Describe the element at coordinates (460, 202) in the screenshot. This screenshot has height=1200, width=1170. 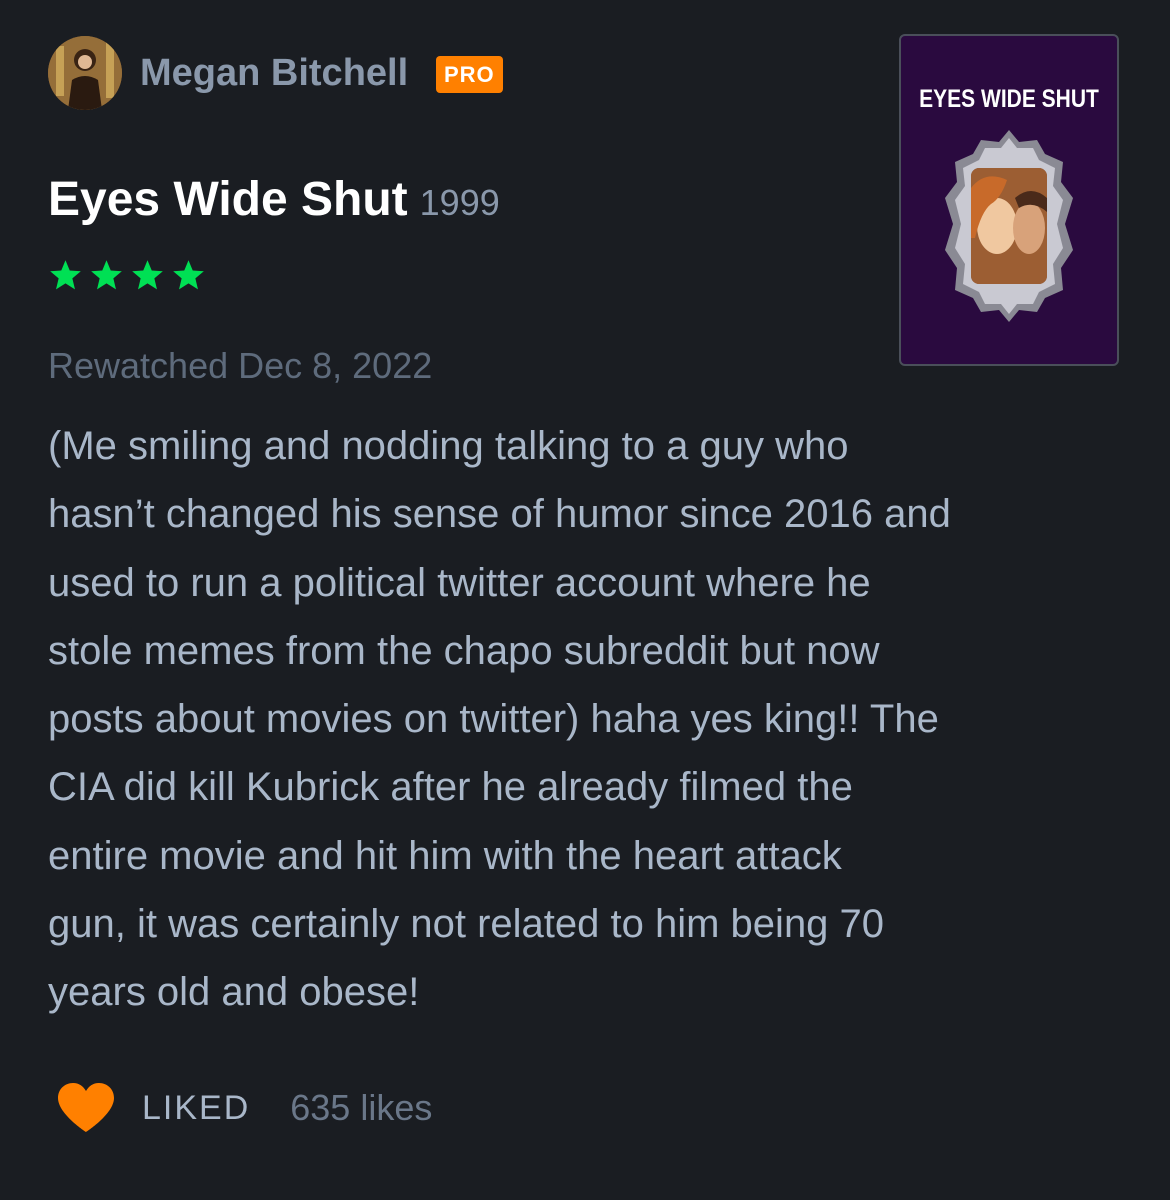
I see `film-year: 1999` at that location.